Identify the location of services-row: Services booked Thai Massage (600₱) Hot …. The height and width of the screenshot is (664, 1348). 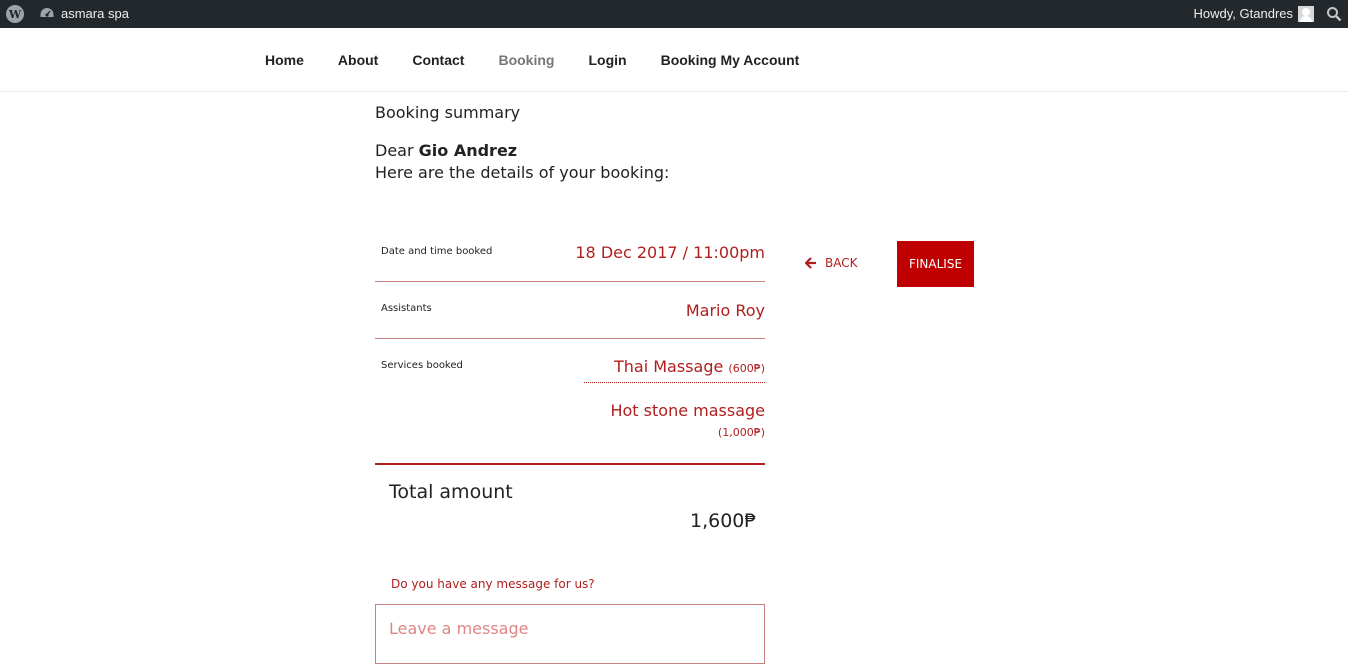
(570, 402).